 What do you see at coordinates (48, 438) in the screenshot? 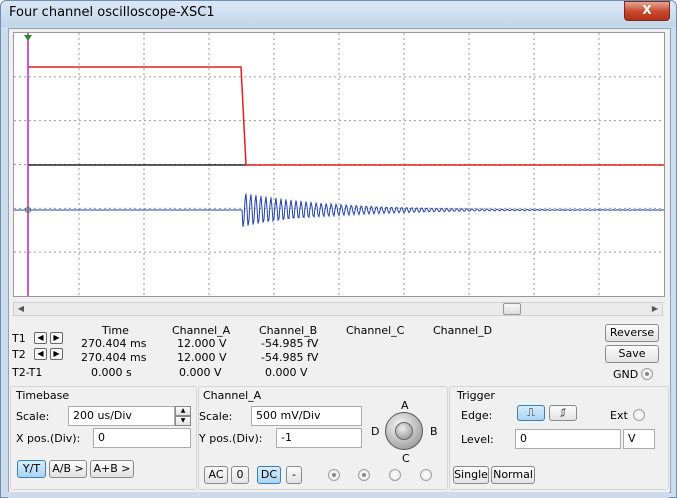
I see `timebase-xpos-label: X pos.(Div):` at bounding box center [48, 438].